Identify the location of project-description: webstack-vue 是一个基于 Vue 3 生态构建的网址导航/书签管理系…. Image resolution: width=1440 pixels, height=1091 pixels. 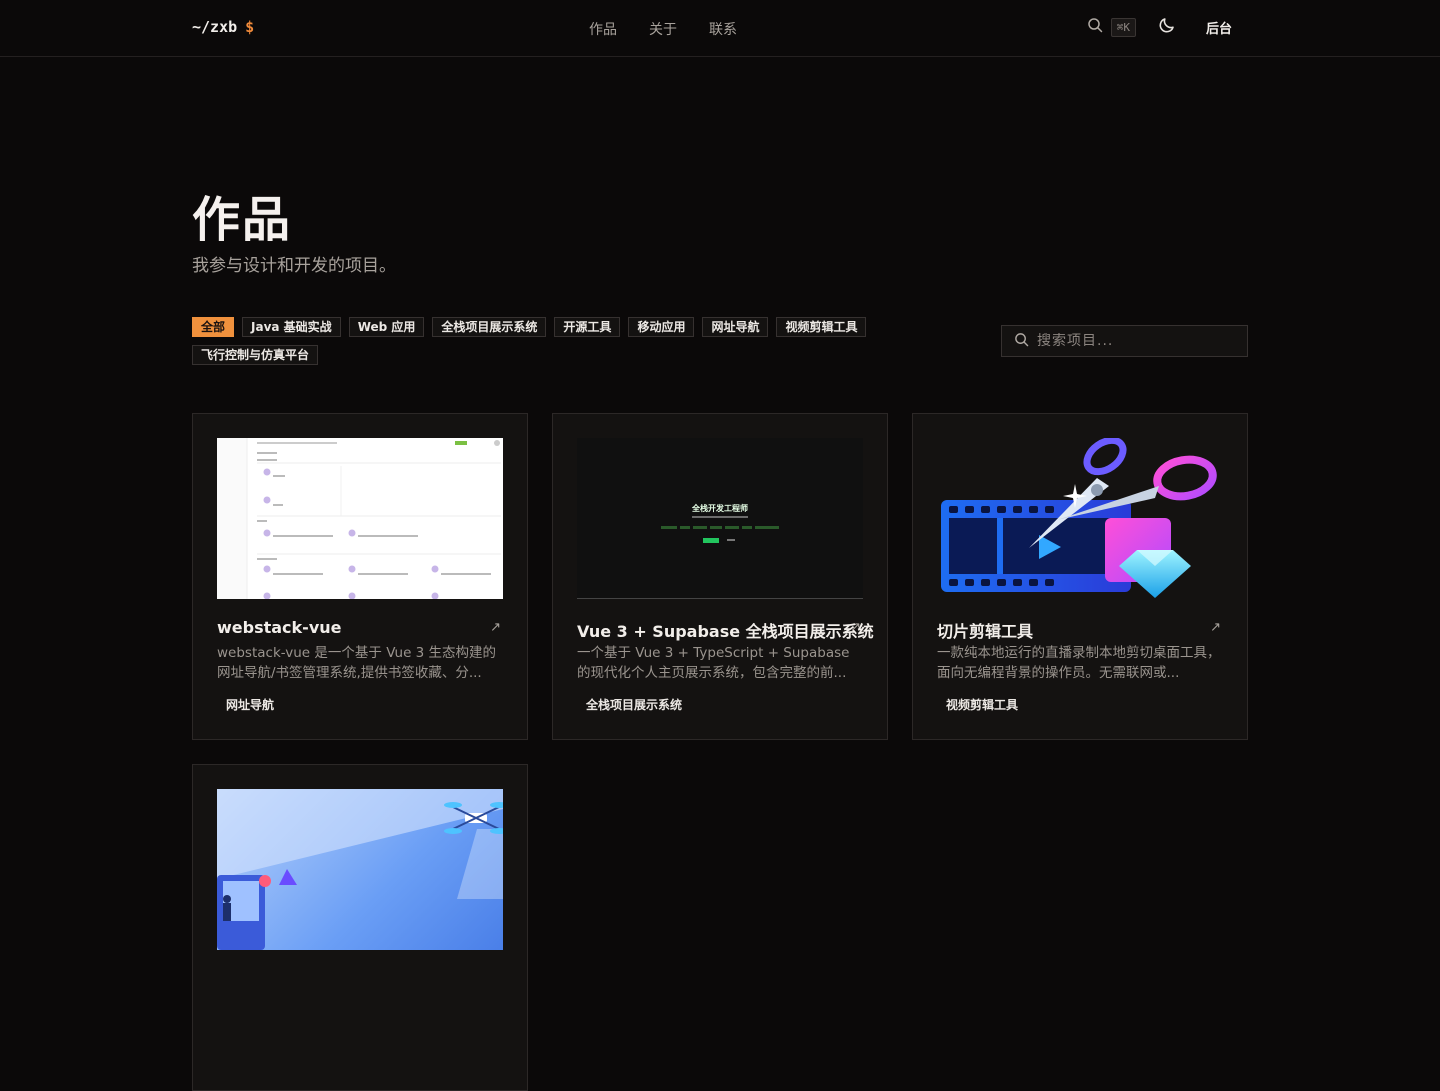
(357, 663).